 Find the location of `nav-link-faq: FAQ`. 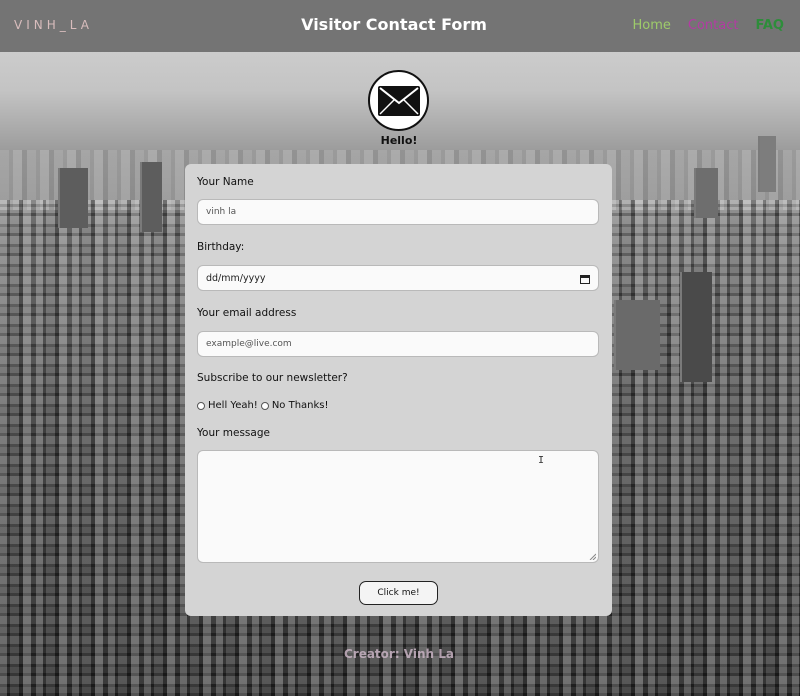

nav-link-faq: FAQ is located at coordinates (769, 25).